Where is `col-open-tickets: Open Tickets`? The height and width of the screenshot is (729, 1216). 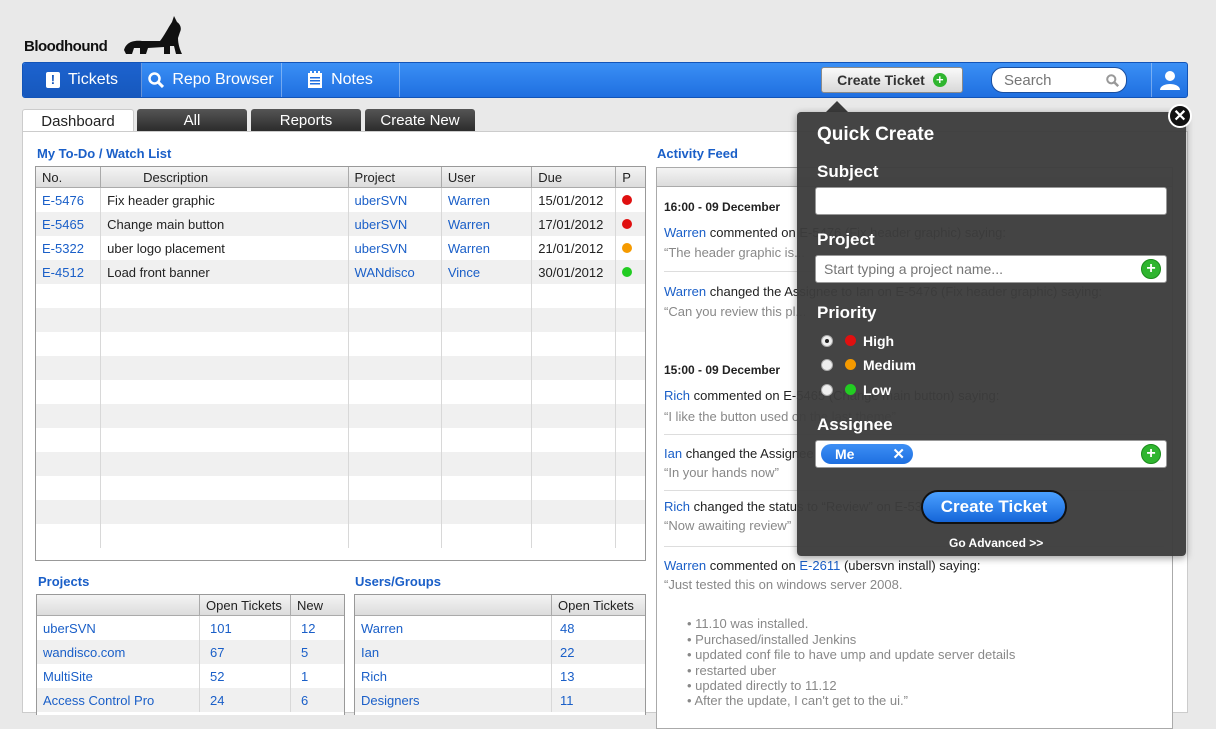 col-open-tickets: Open Tickets is located at coordinates (245, 605).